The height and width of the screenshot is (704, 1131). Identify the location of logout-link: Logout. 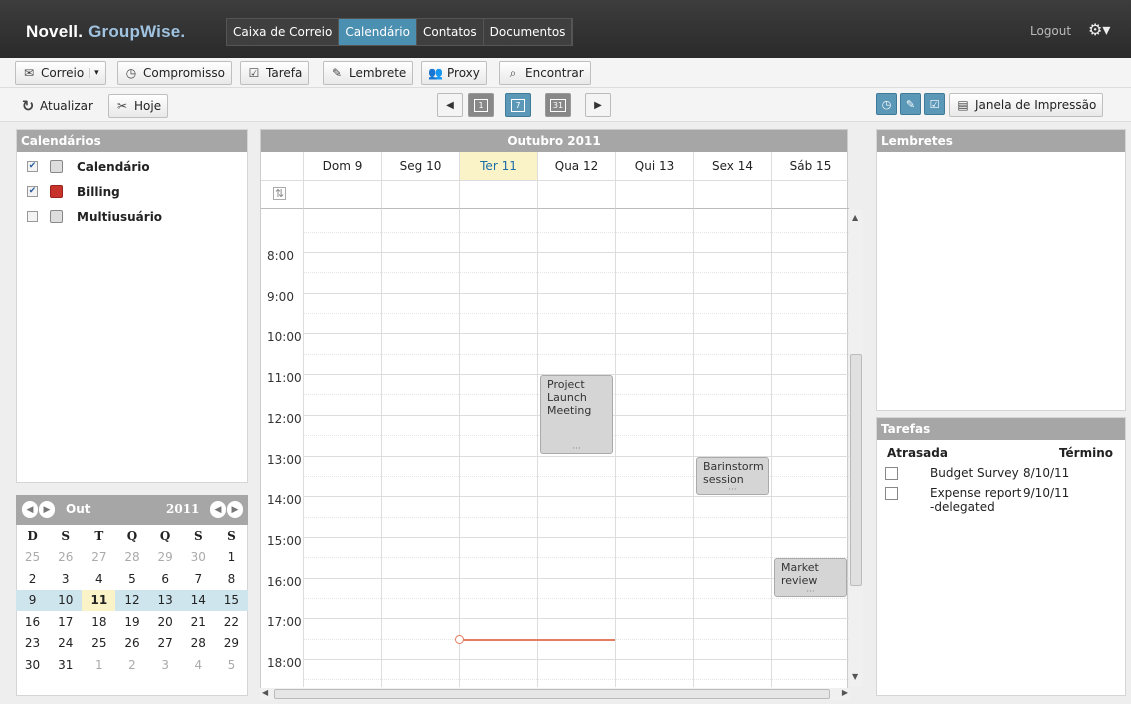
(1050, 31).